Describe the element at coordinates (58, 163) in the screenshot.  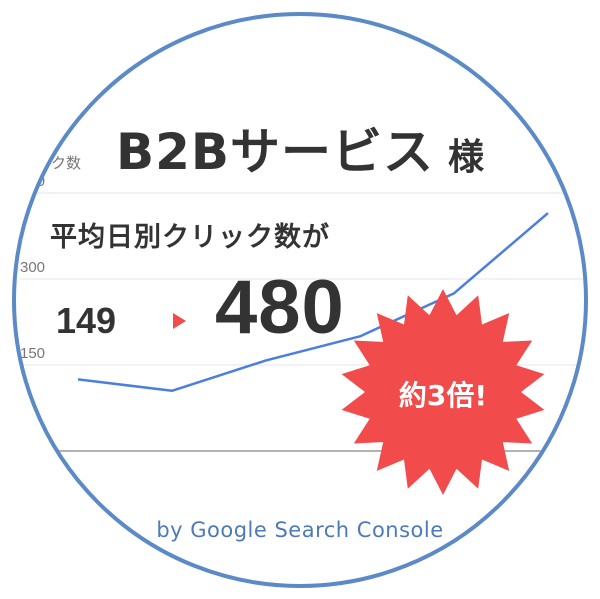
I see `y-axis-label: ック数` at that location.